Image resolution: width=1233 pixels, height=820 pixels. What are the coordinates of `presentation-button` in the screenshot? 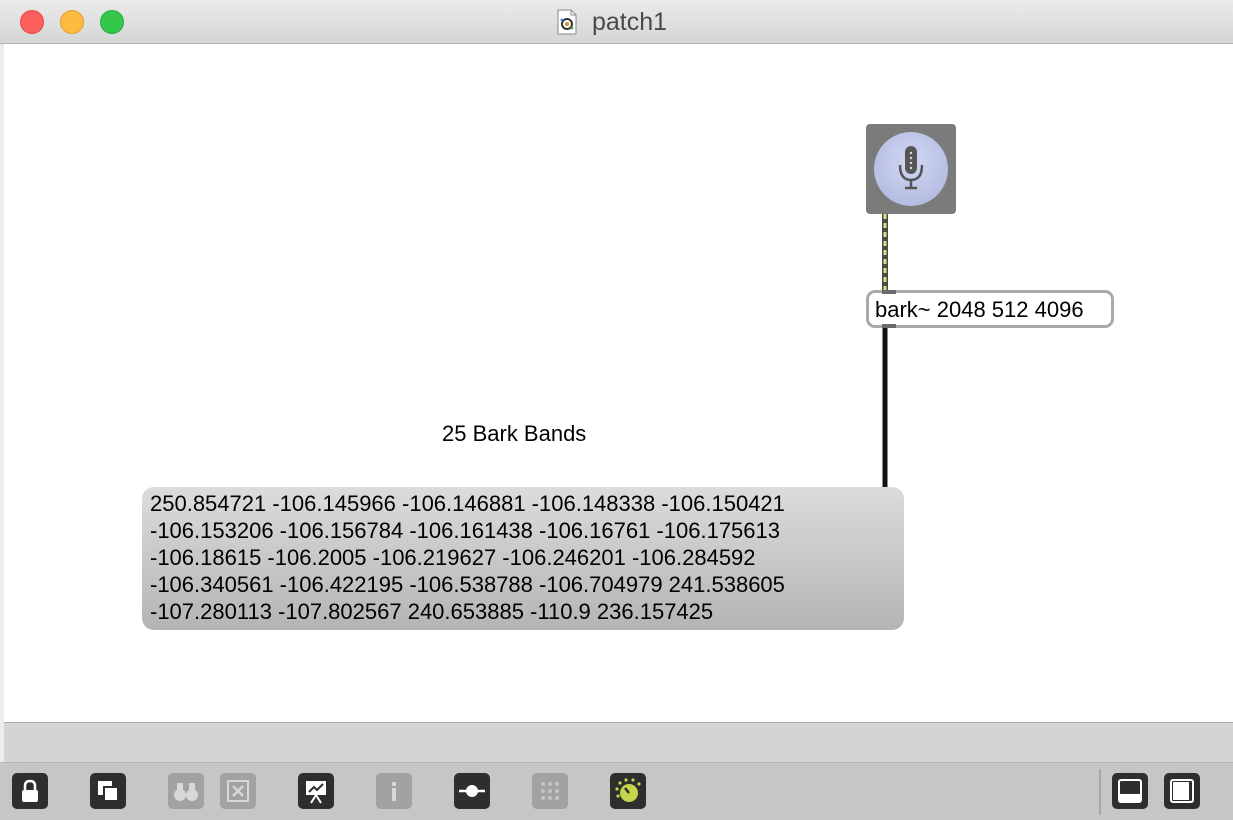 It's located at (316, 791).